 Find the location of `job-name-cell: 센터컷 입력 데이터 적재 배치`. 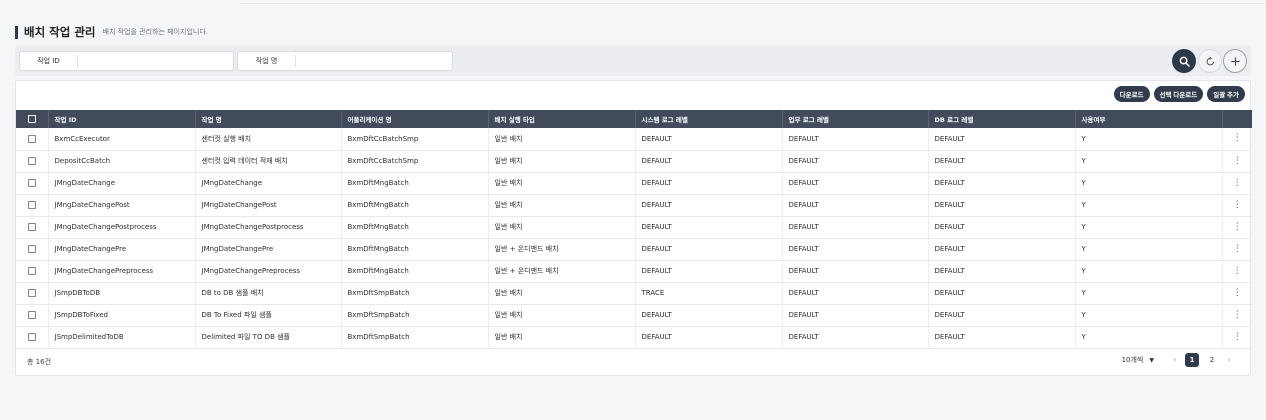

job-name-cell: 센터컷 입력 데이터 적재 배치 is located at coordinates (268, 161).